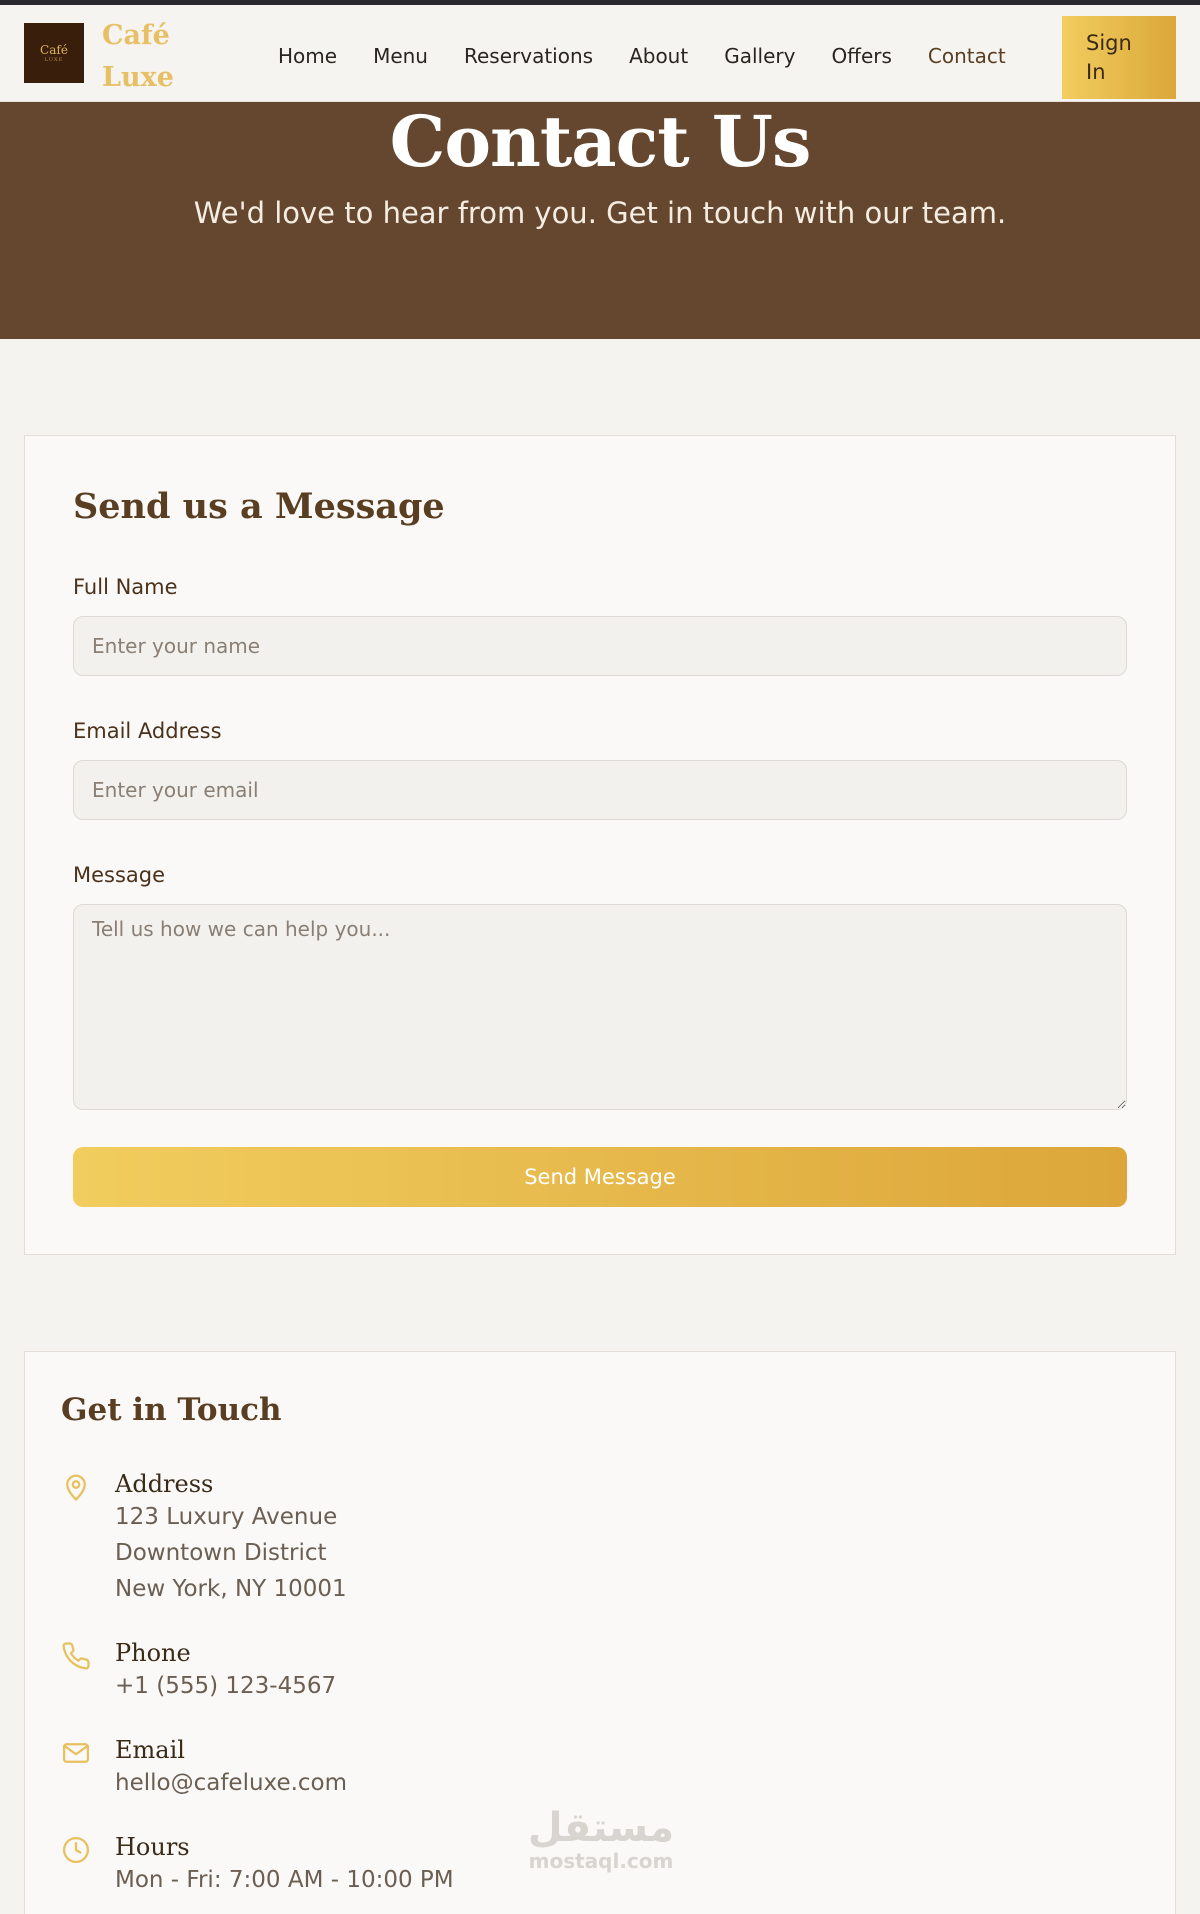 Image resolution: width=1200 pixels, height=1914 pixels. Describe the element at coordinates (76, 1850) in the screenshot. I see `clock-icon` at that location.